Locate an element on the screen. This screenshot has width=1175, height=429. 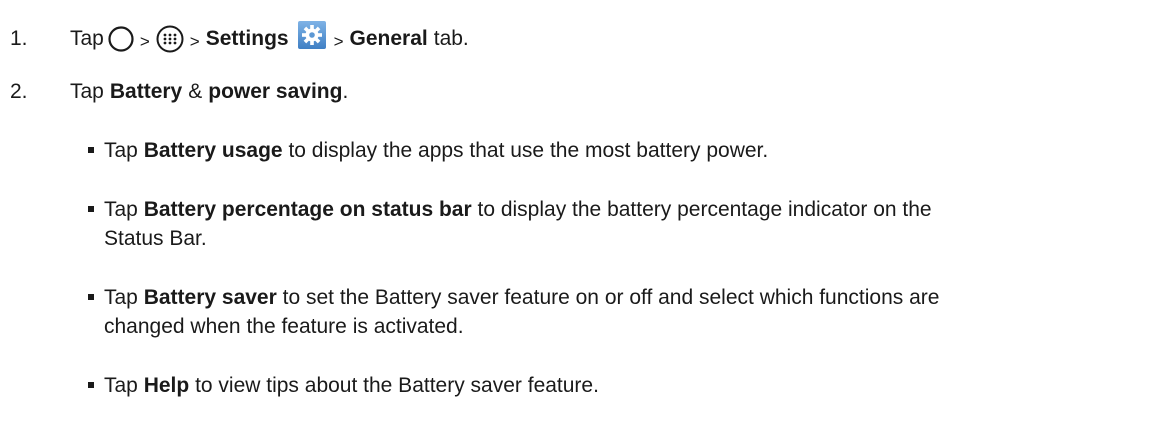
step-1: 1. Tap > > Settings > General tab. is located at coordinates (239, 38).